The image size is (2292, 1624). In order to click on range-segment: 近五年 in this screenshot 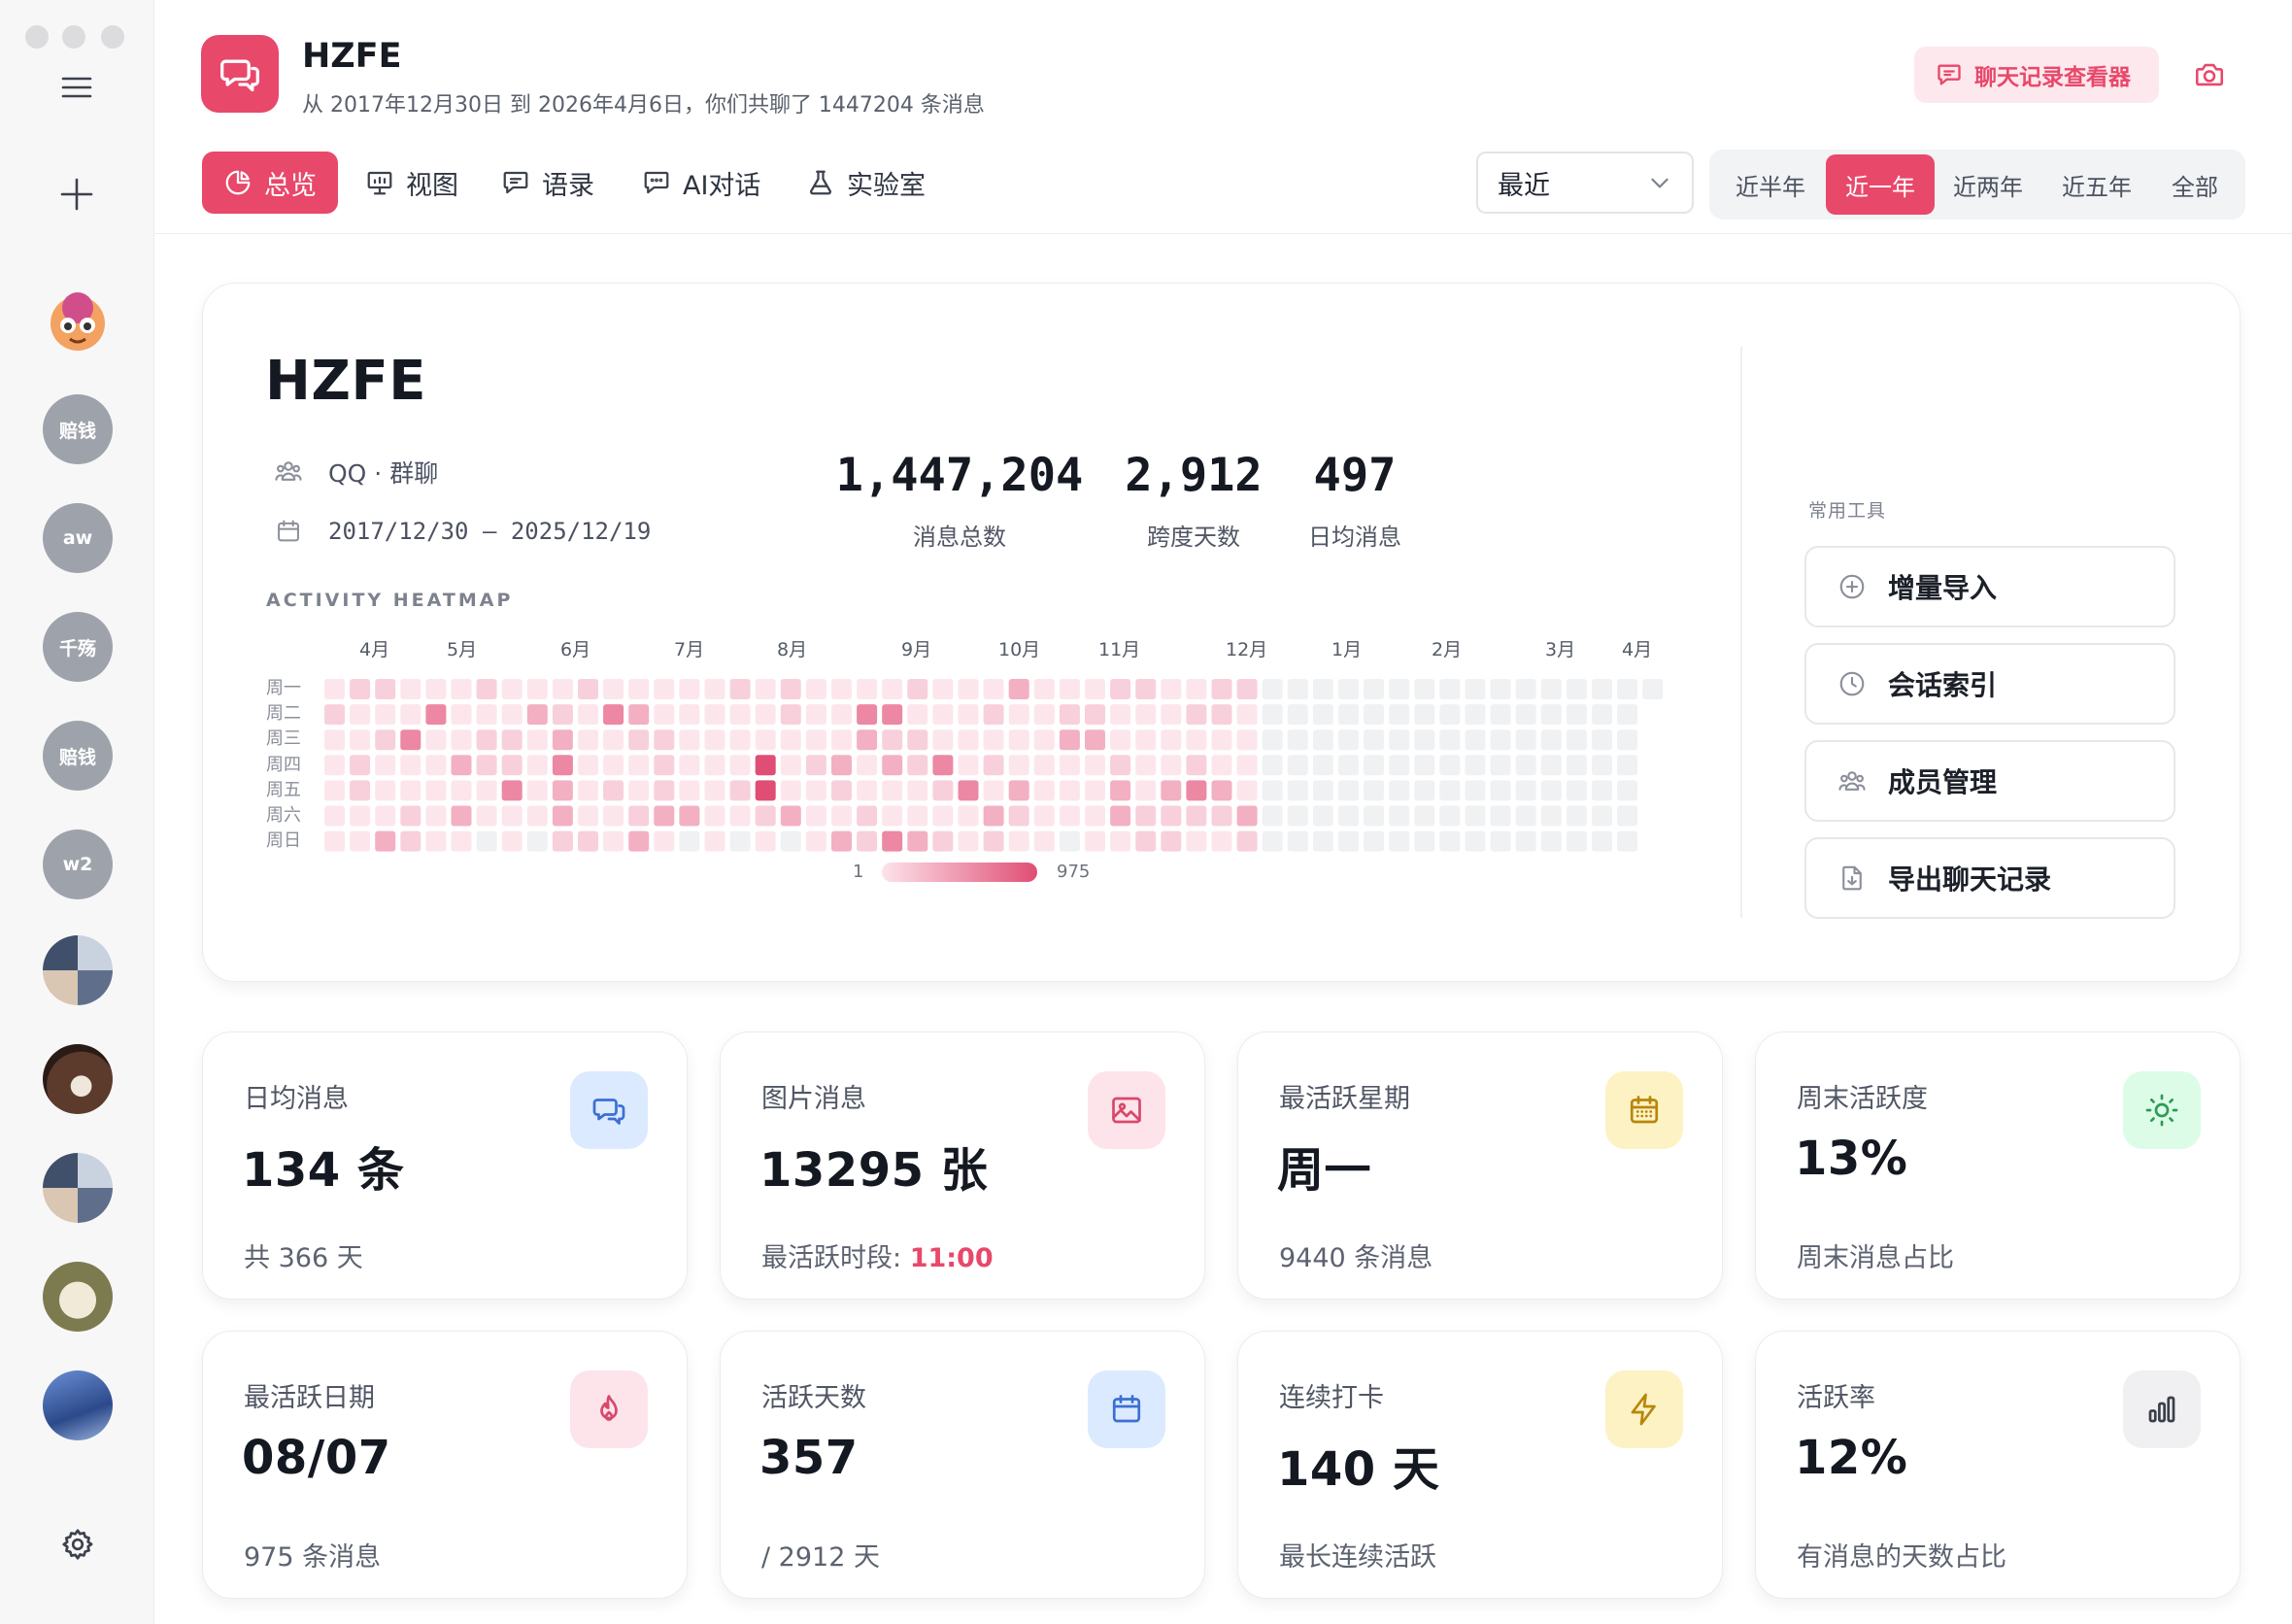, I will do `click(2096, 184)`.